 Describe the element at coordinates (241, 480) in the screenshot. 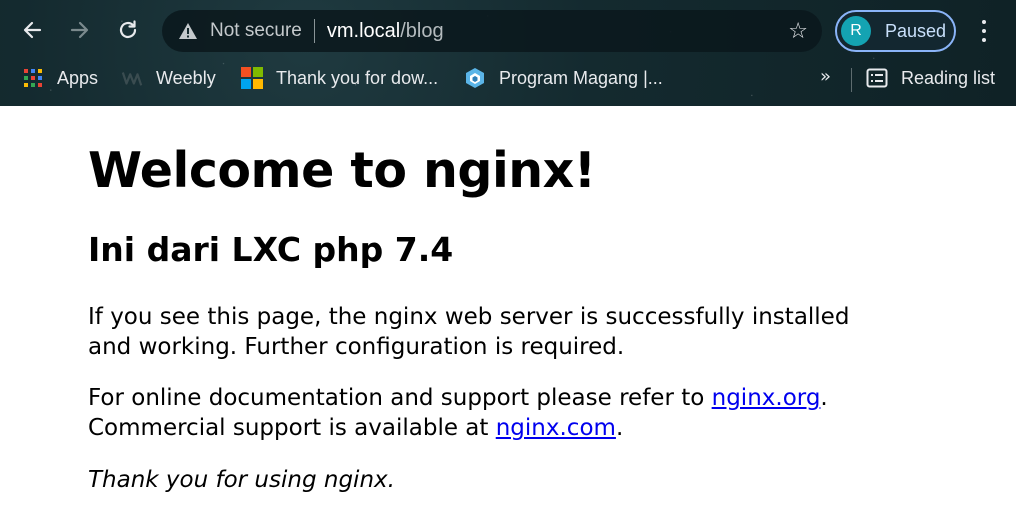

I see `thanks-paragraph: Thank you for using nginx.` at that location.